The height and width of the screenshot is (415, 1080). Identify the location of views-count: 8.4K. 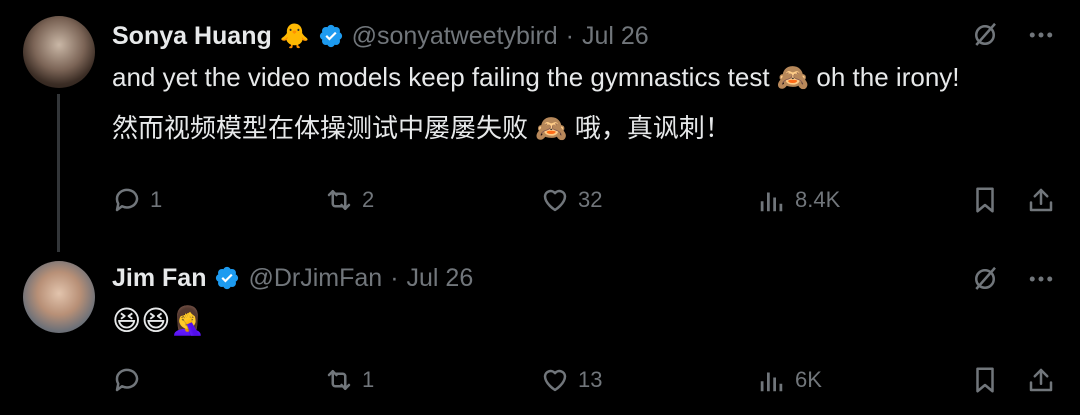
(818, 199).